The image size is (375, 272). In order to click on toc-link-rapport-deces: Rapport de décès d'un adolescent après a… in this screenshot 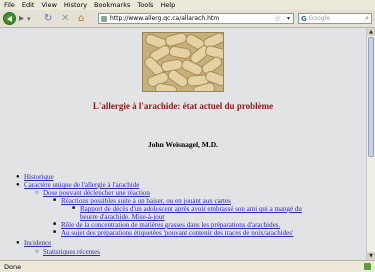, I will do `click(191, 213)`.